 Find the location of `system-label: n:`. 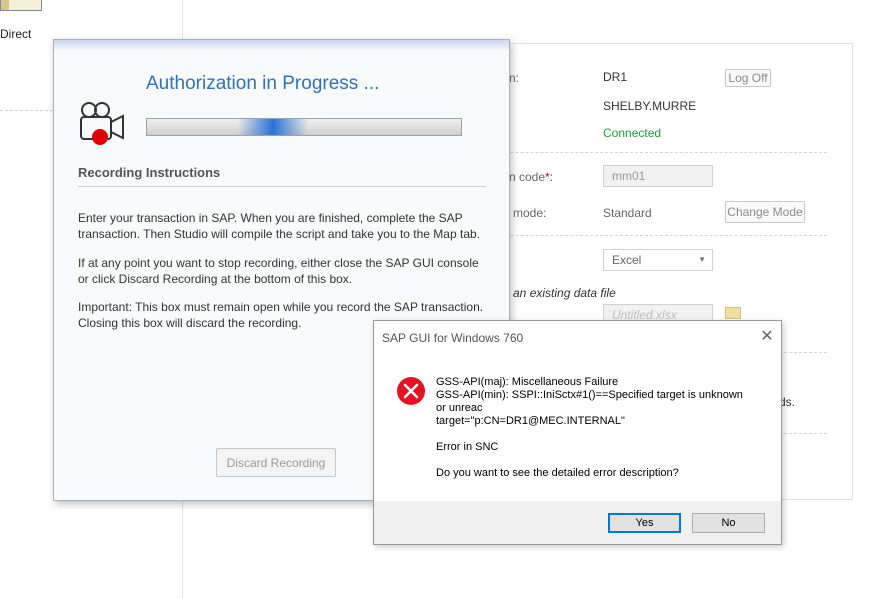

system-label: n: is located at coordinates (514, 78).